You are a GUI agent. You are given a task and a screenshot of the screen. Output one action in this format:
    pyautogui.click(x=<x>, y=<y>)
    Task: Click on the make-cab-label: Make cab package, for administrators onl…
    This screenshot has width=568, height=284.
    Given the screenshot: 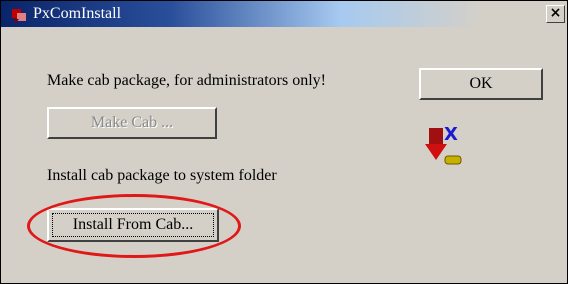 What is the action you would take?
    pyautogui.click(x=187, y=80)
    